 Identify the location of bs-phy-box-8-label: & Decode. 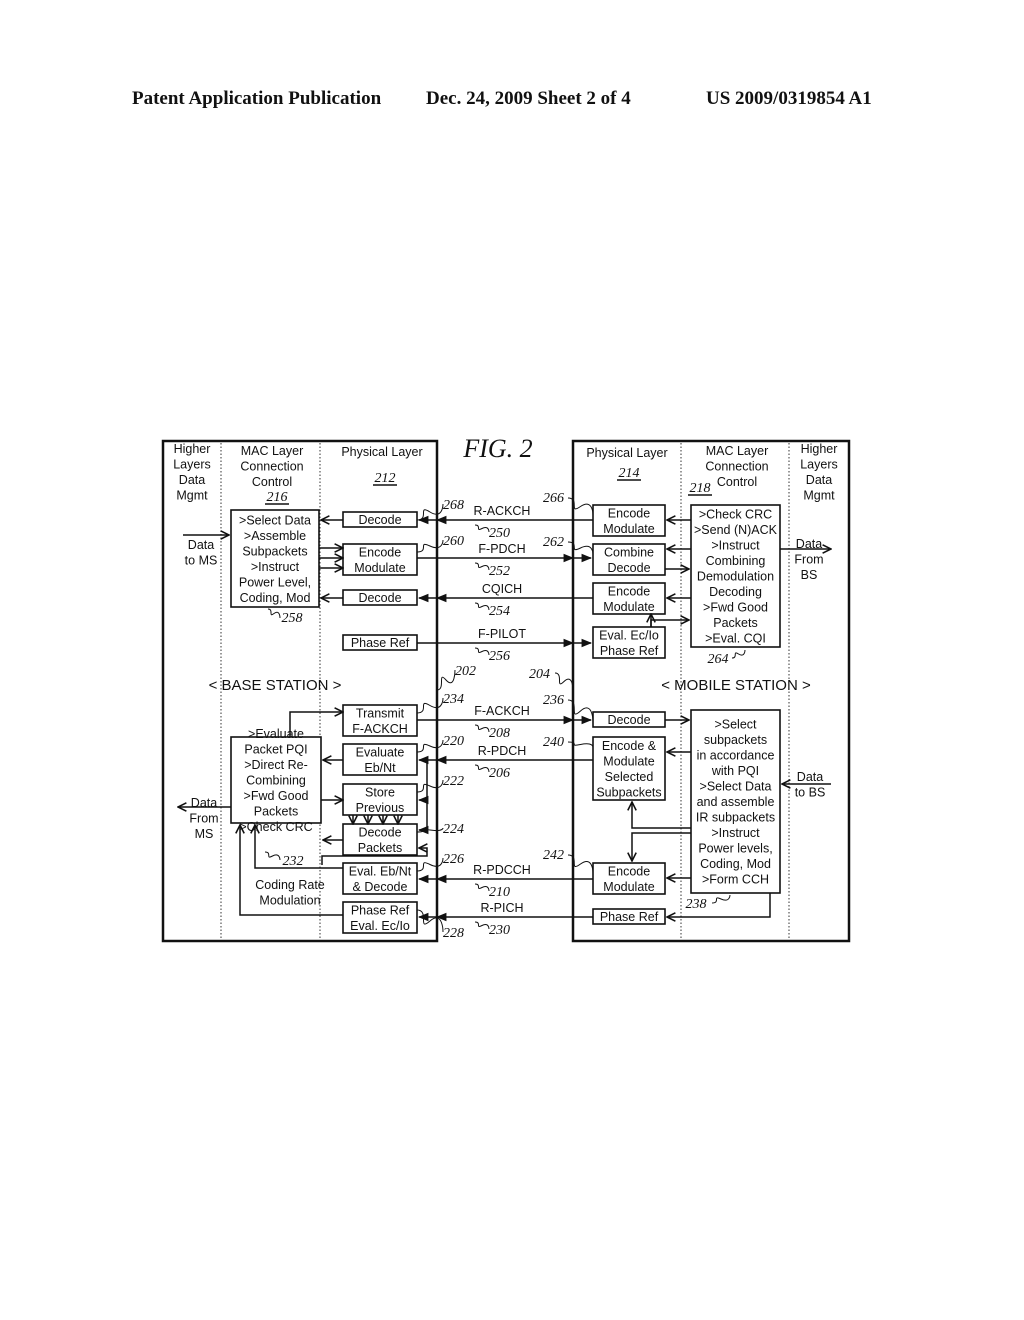
(380, 887).